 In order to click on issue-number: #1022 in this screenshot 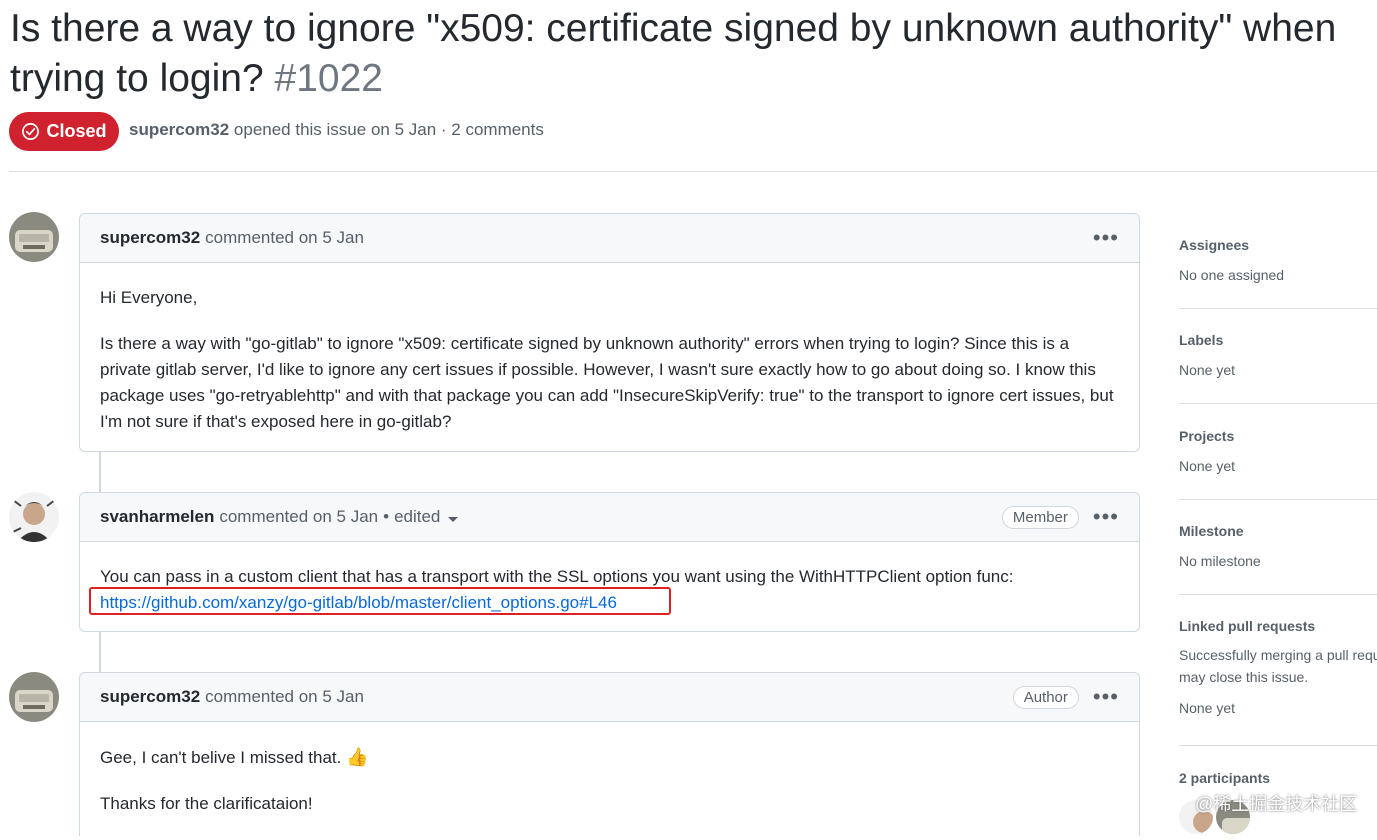, I will do `click(328, 78)`.